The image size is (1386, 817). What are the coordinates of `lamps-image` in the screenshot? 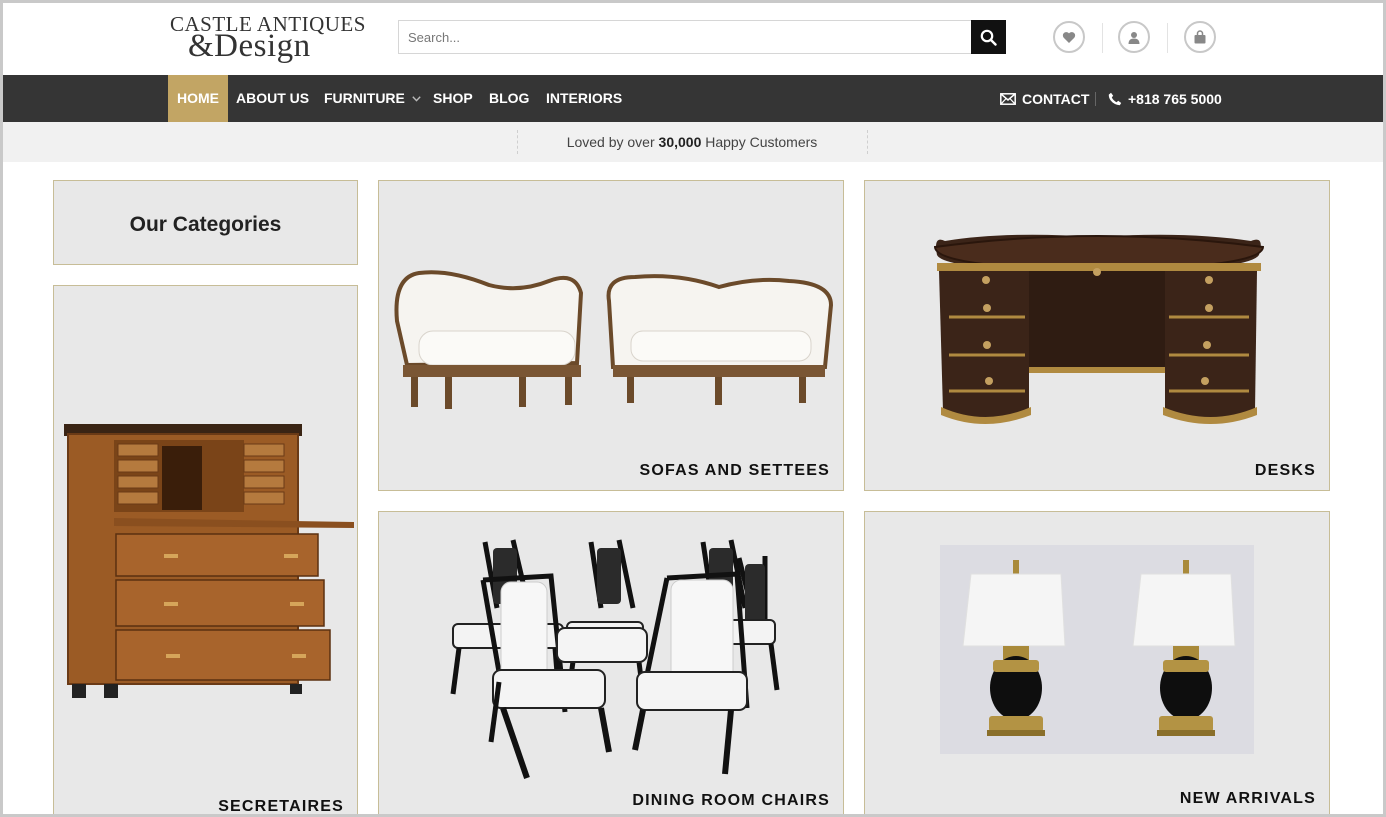 It's located at (1097, 649).